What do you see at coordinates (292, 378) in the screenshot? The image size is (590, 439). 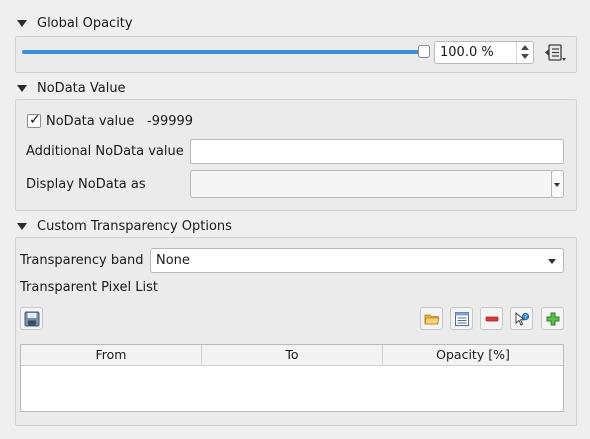 I see `transparent-pixel-table: From To Opacity [%]` at bounding box center [292, 378].